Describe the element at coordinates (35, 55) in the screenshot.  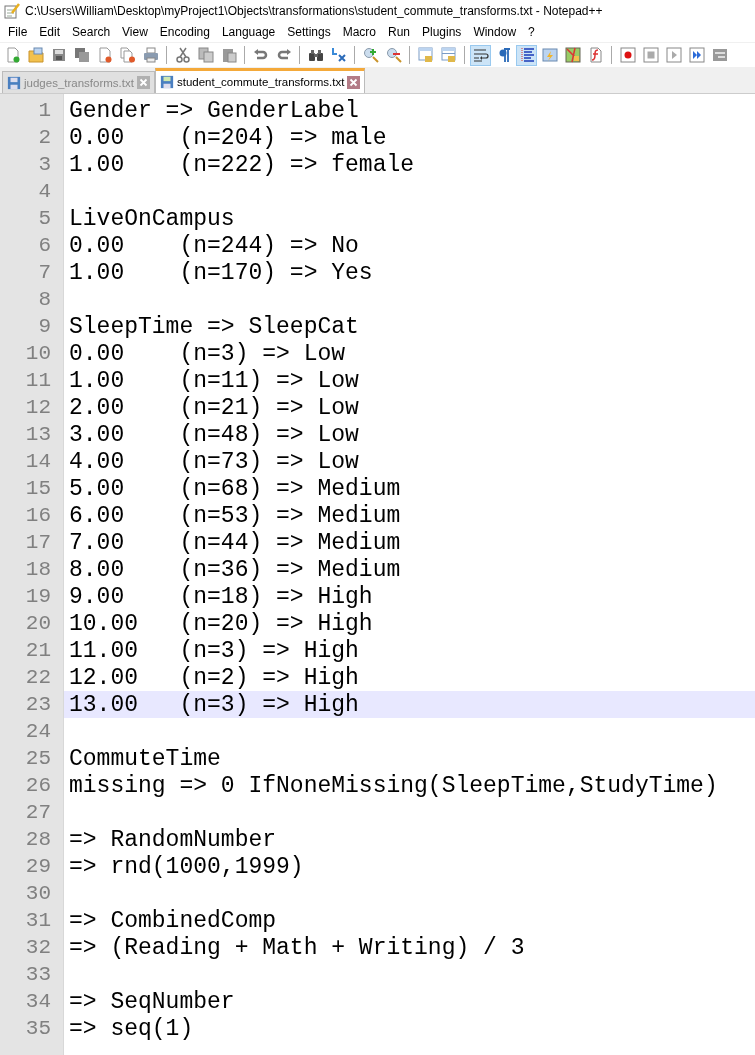
I see `folder-icon` at that location.